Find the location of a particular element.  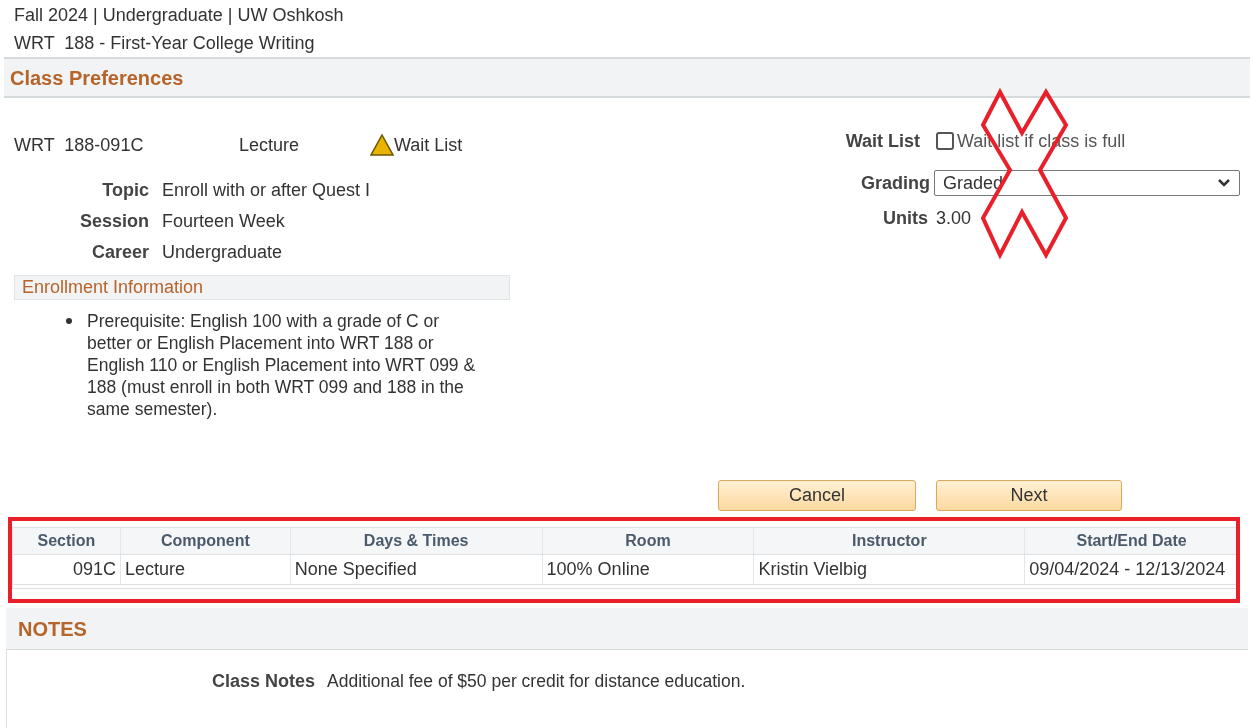

column-header: Start/End Date is located at coordinates (1132, 541).